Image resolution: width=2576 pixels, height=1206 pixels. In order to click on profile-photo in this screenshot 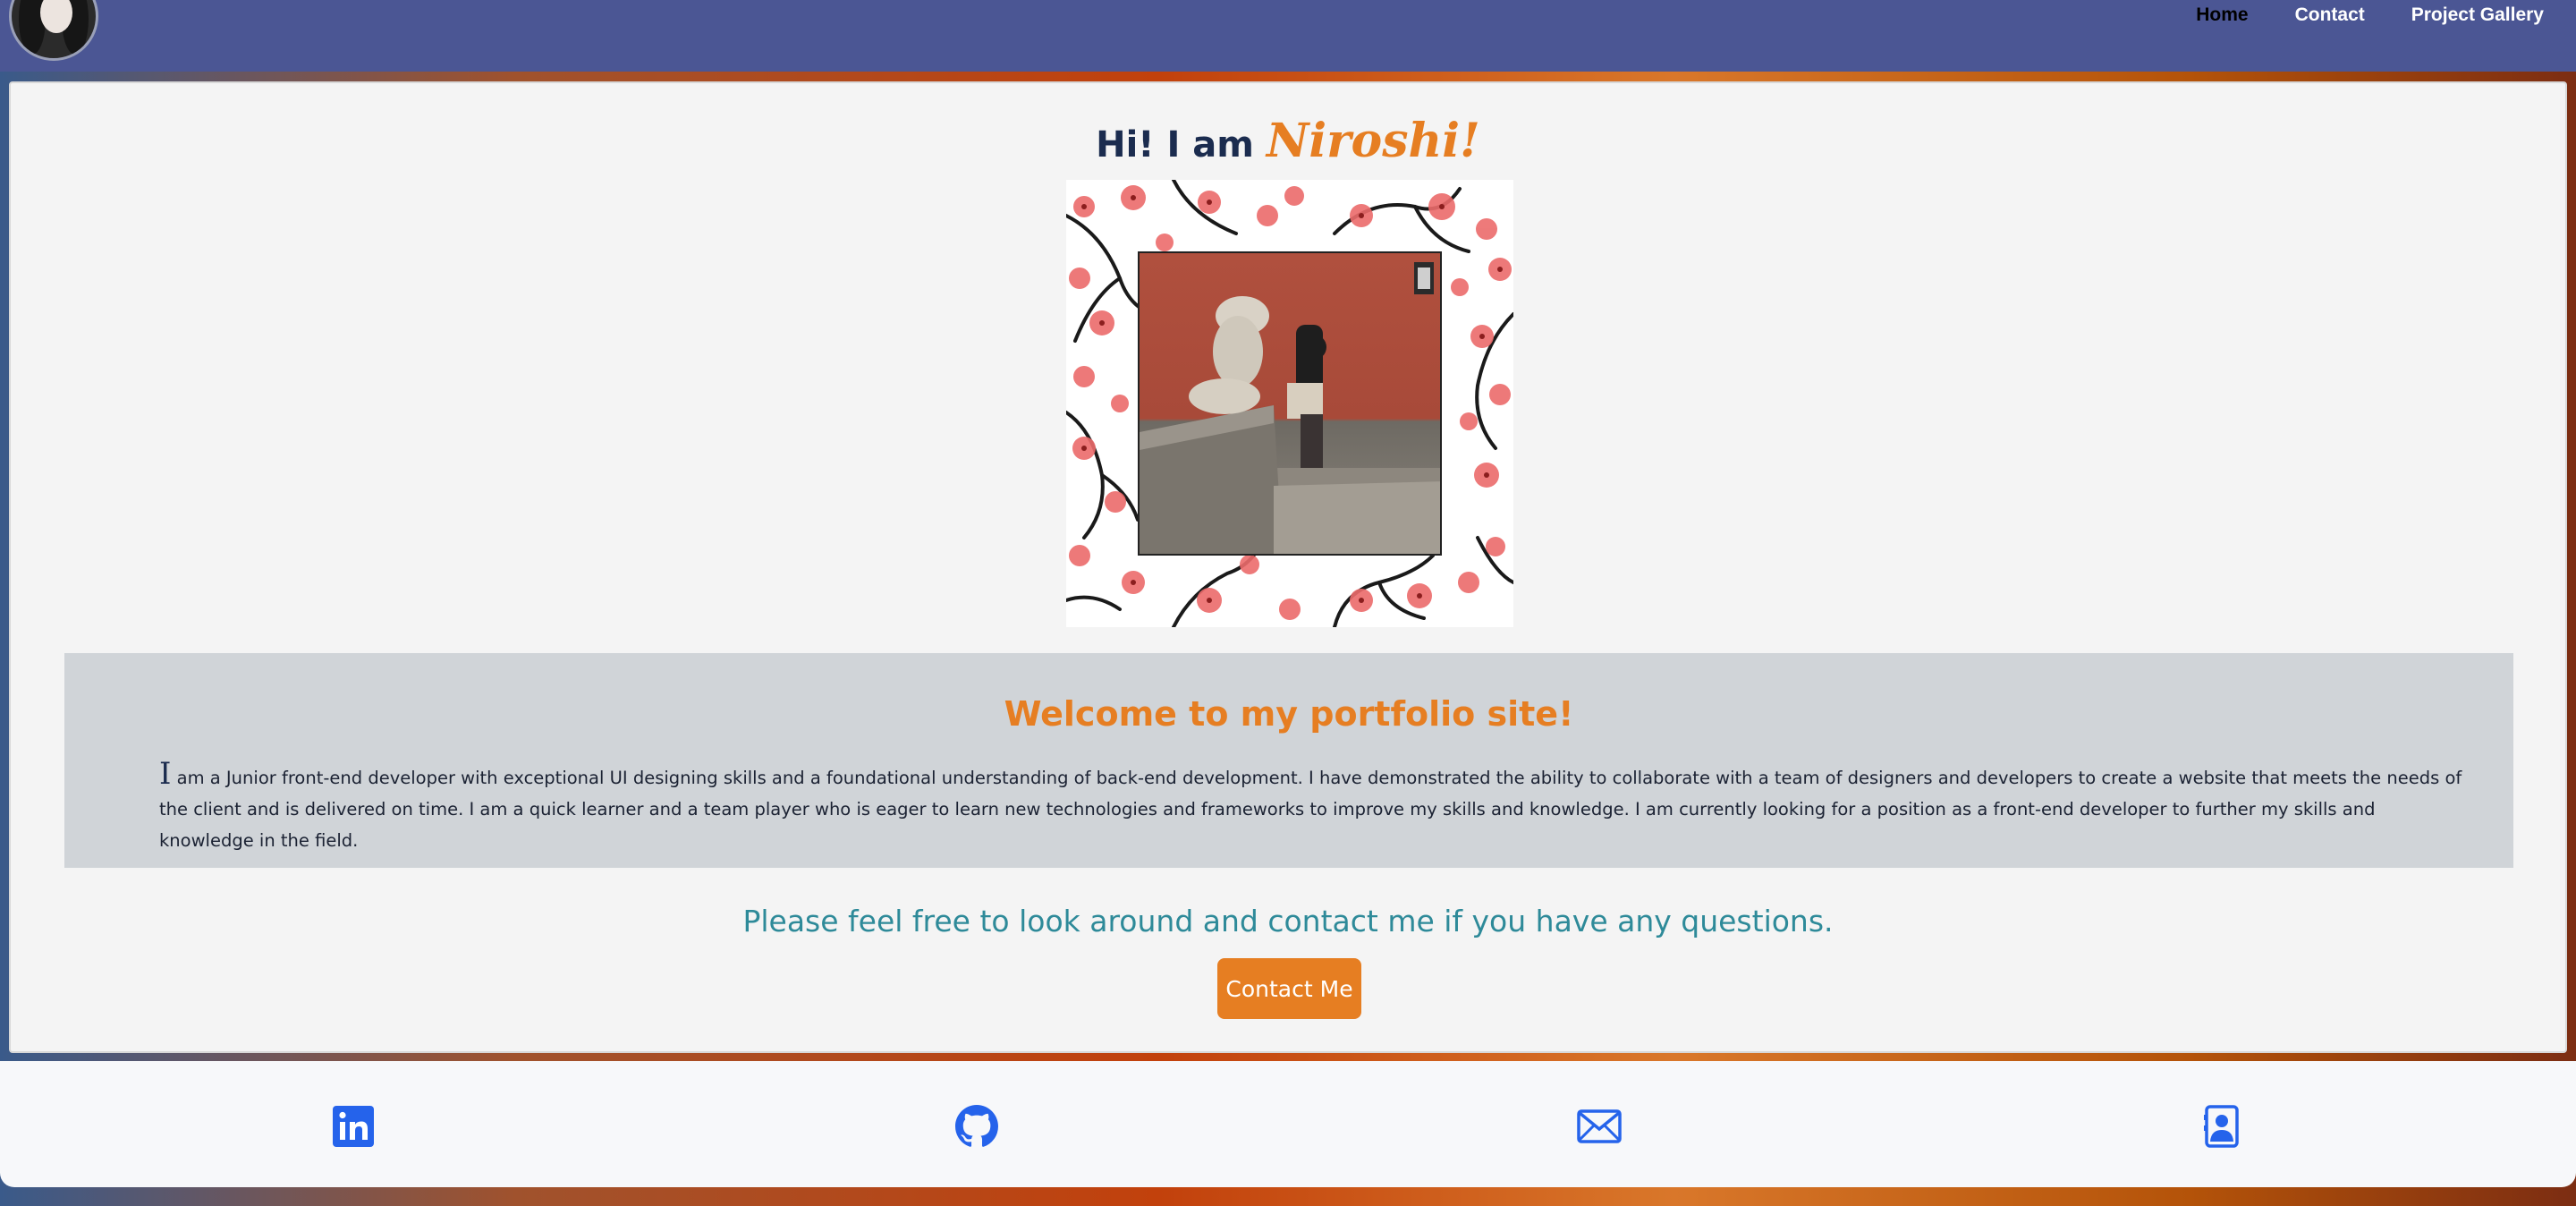, I will do `click(1289, 403)`.